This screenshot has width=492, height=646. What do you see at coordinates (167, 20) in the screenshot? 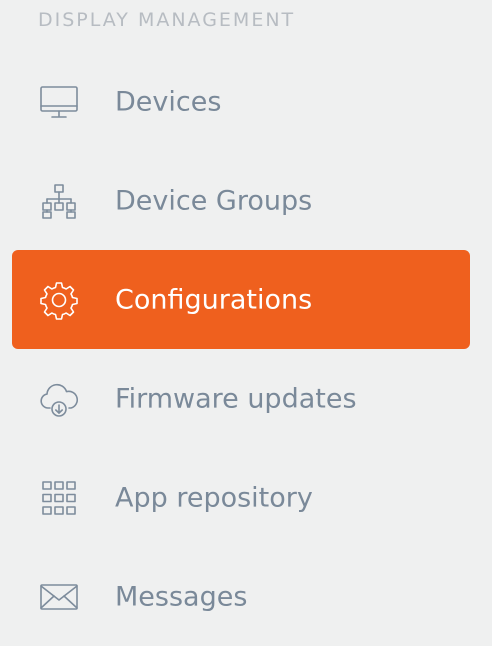
I see `section-title: DISPLAY MANAGEMENT` at bounding box center [167, 20].